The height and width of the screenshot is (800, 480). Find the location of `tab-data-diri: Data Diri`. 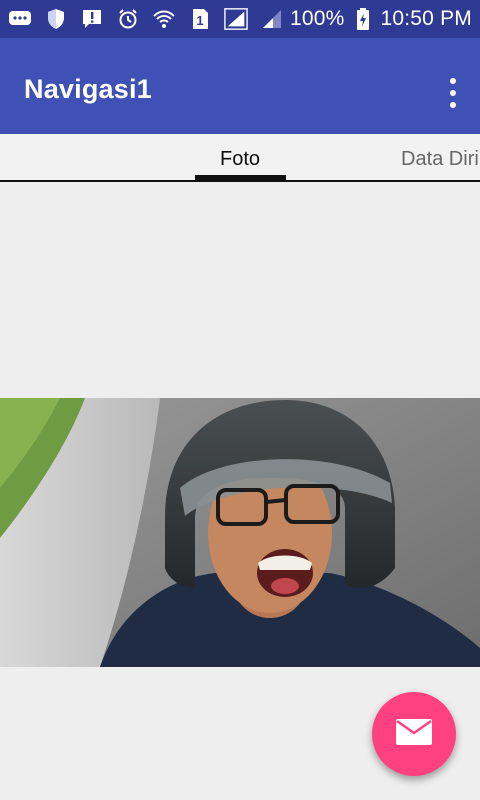

tab-data-diri: Data Diri is located at coordinates (440, 159).